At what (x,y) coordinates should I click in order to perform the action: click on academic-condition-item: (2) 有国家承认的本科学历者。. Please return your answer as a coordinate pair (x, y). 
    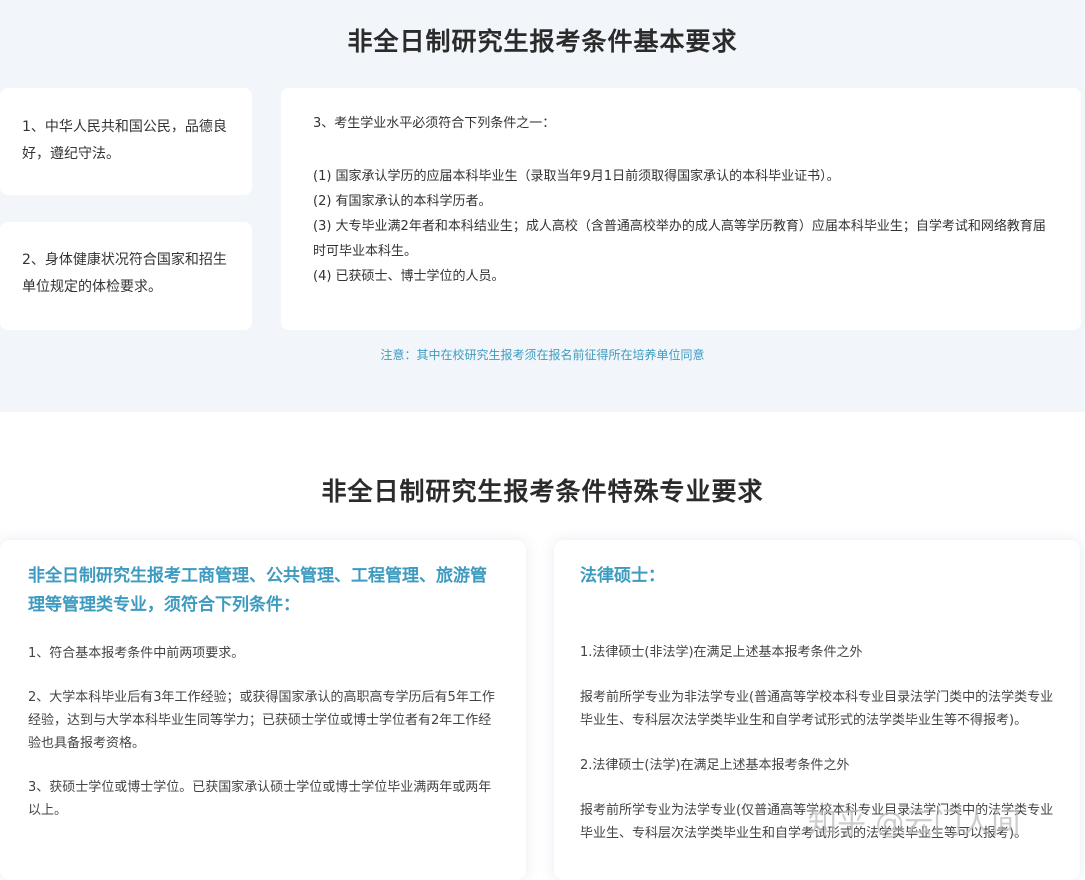
    Looking at the image, I should click on (402, 201).